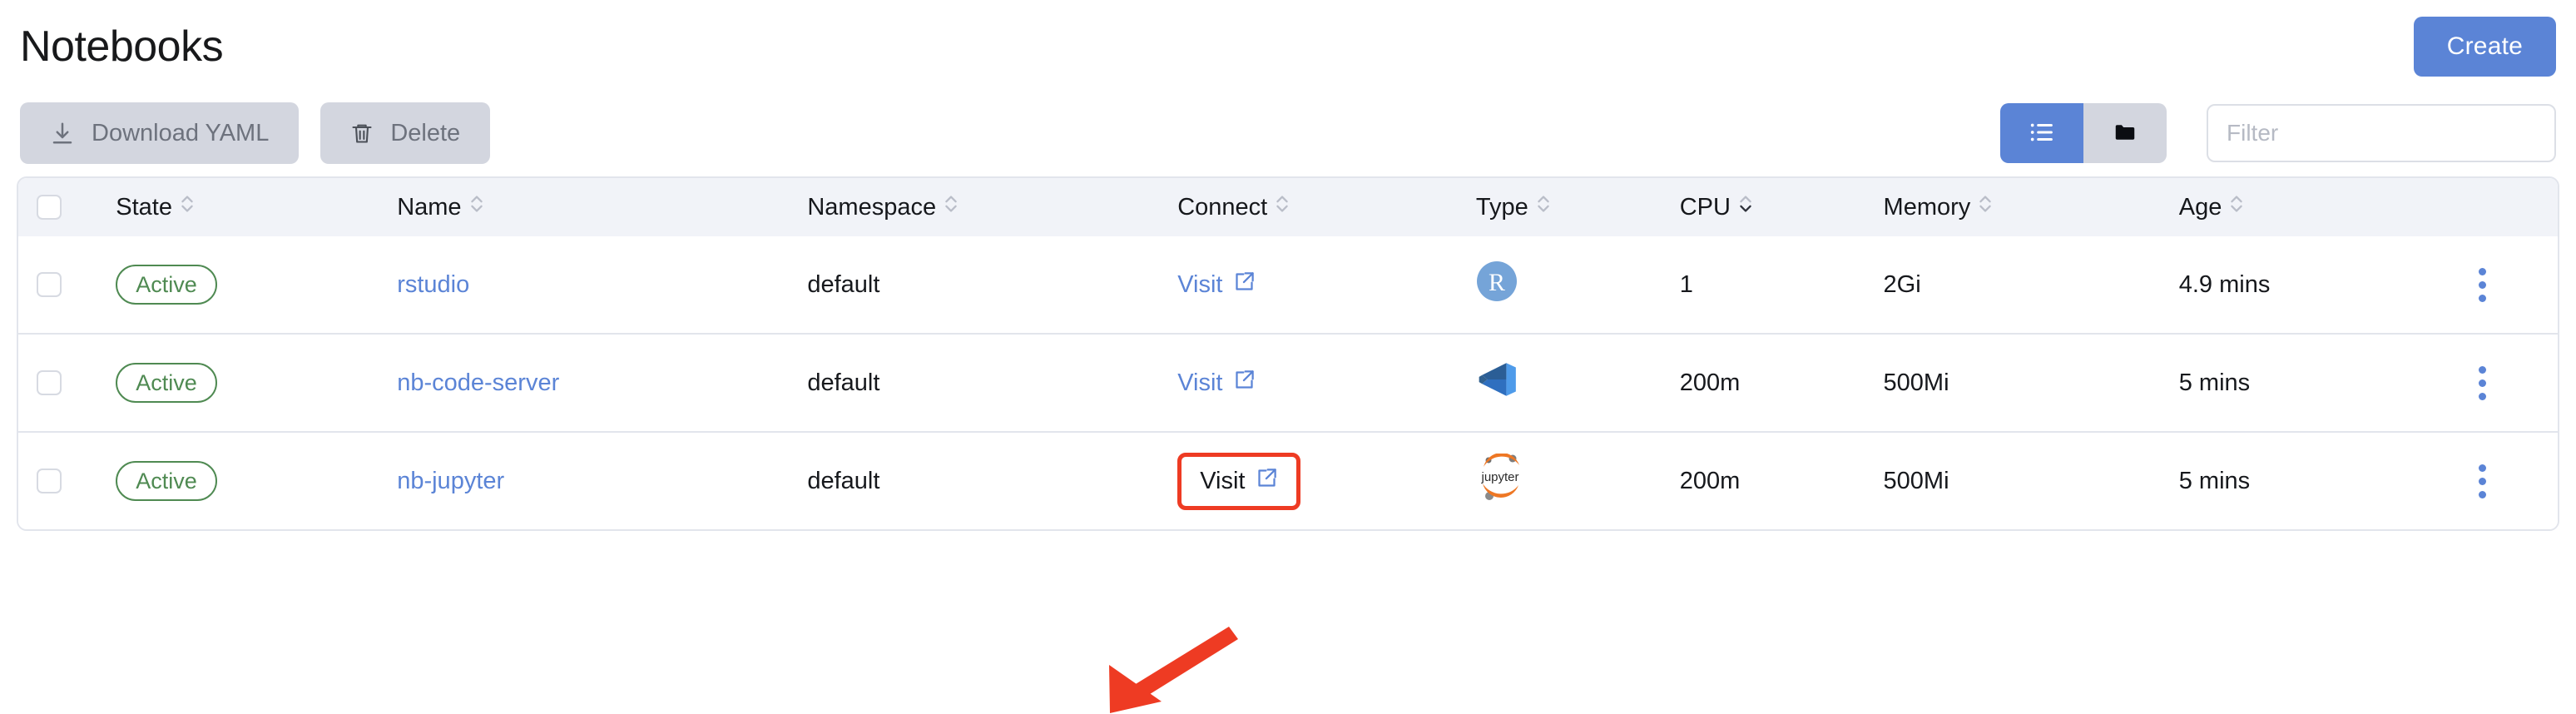  I want to click on select-all-header, so click(67, 207).